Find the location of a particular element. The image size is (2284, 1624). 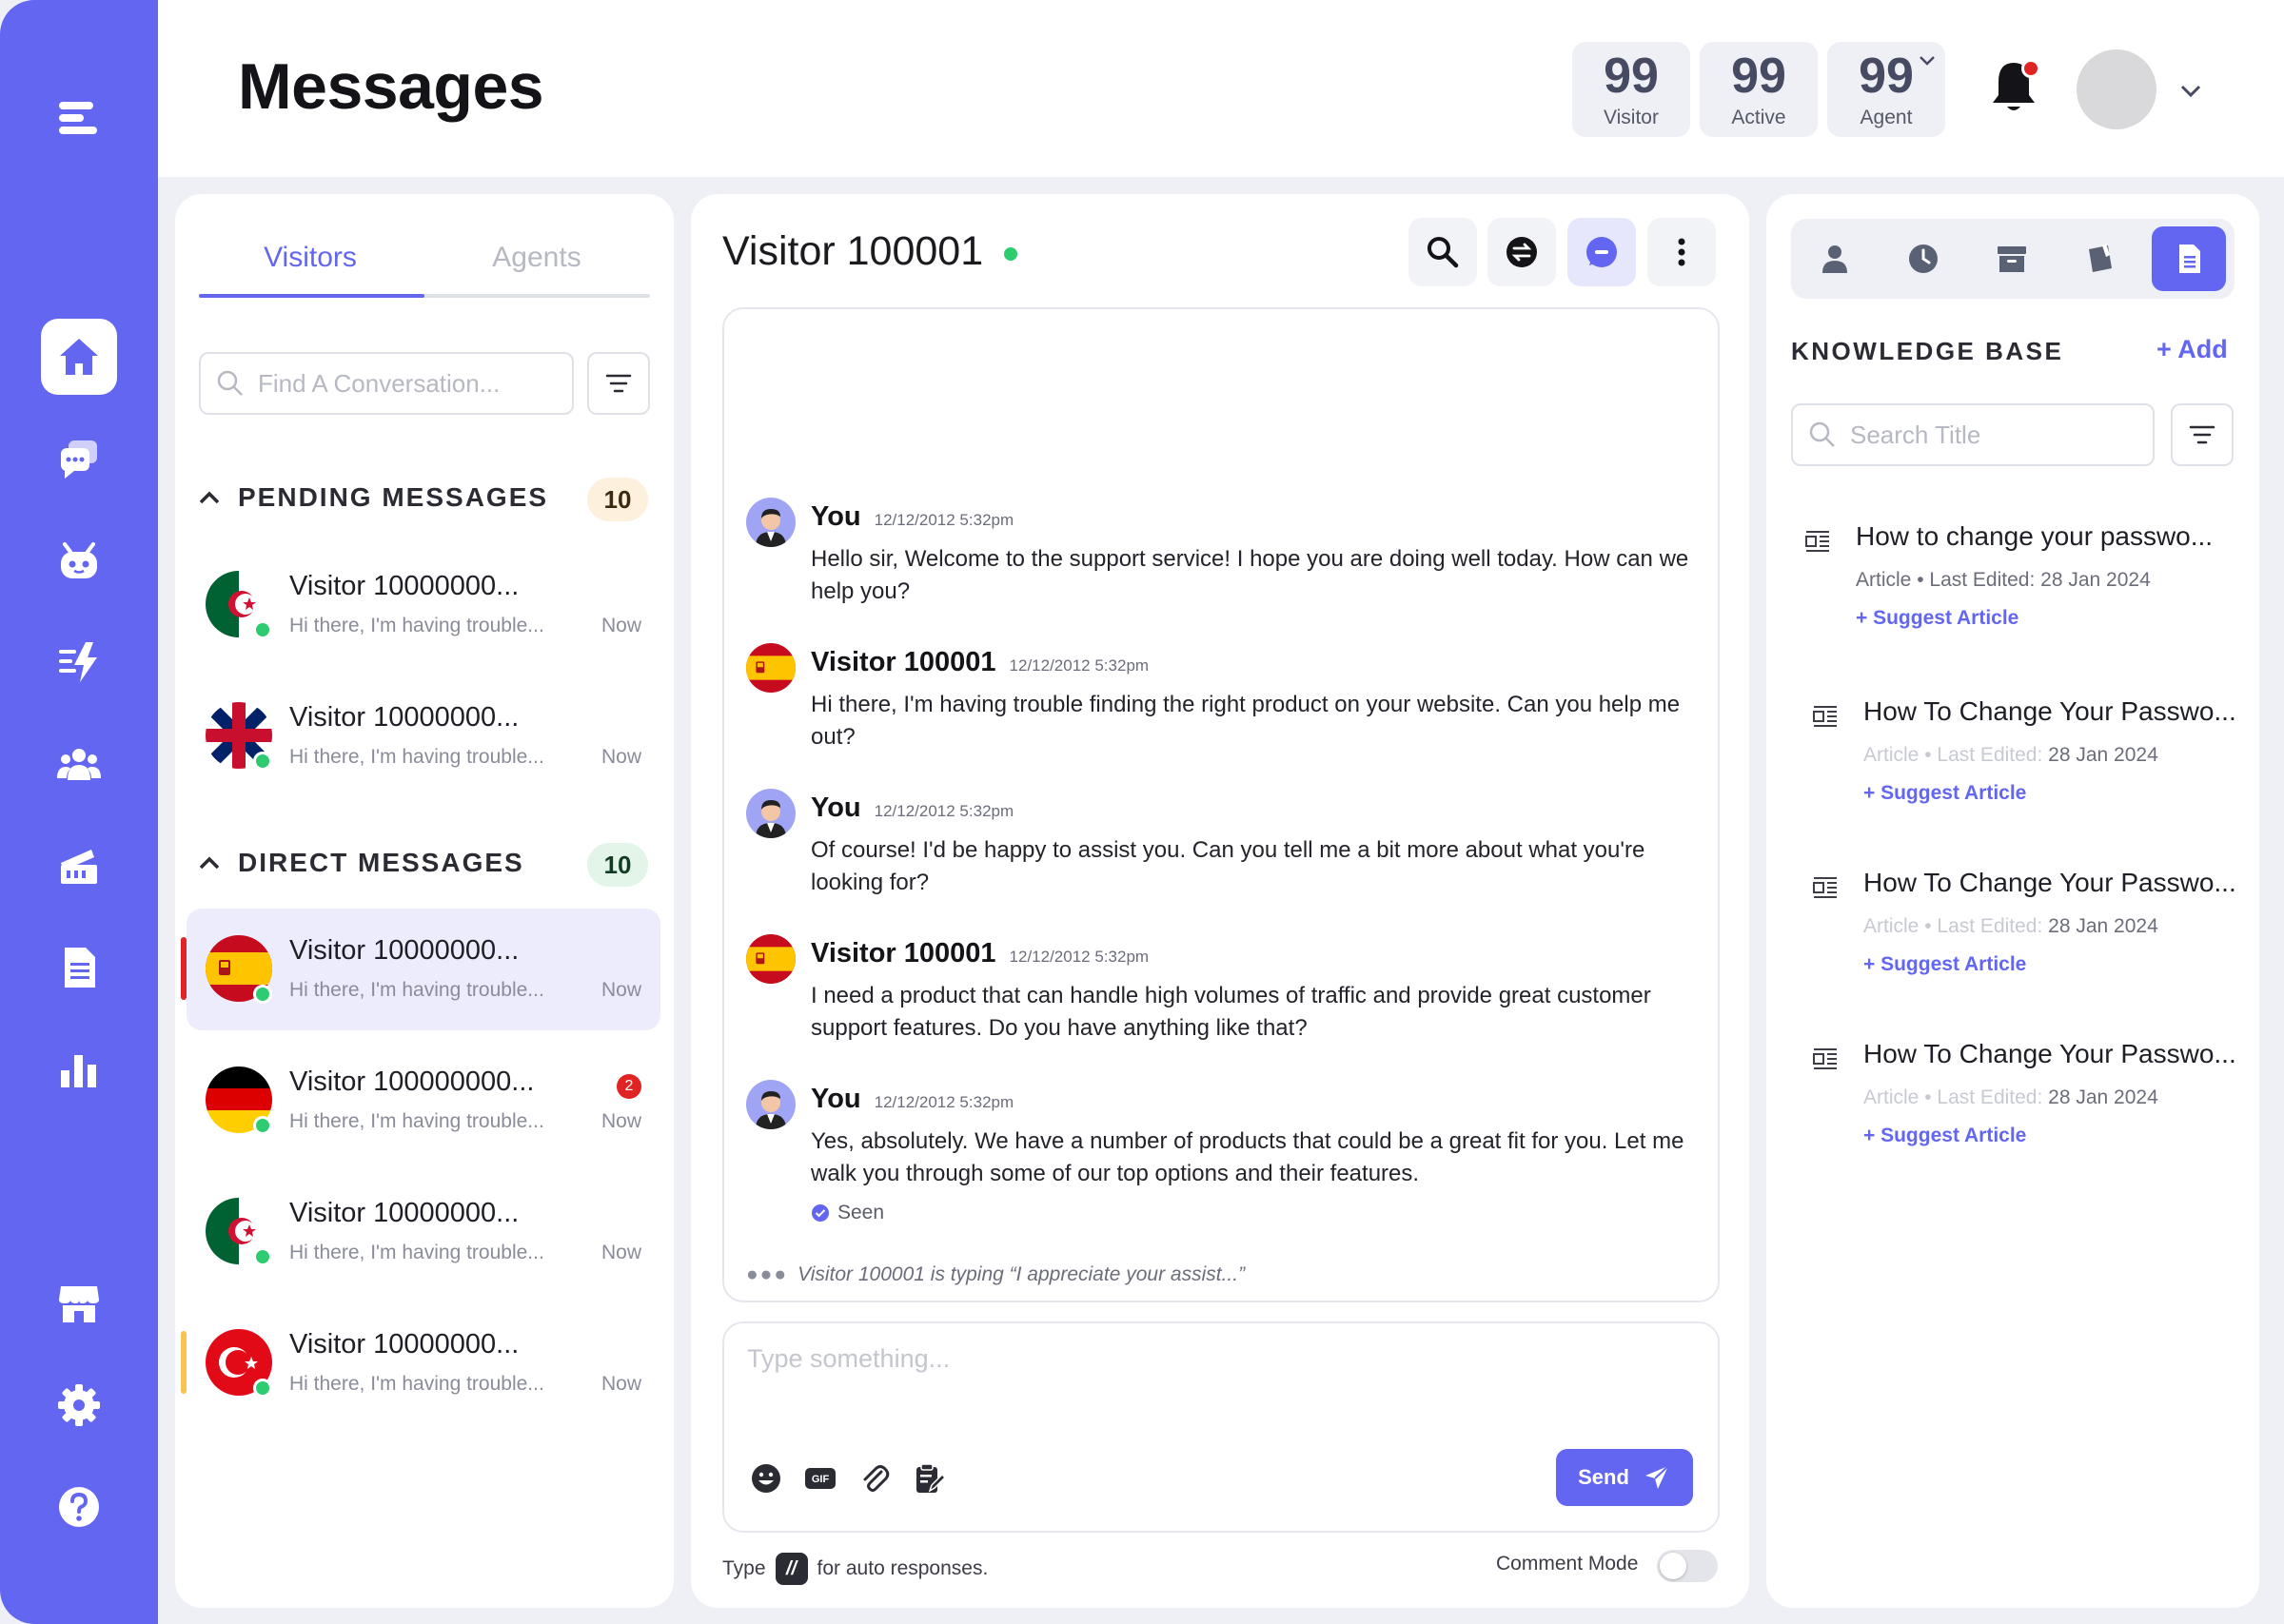

typing-dots-icon: ●●● is located at coordinates (767, 1274).